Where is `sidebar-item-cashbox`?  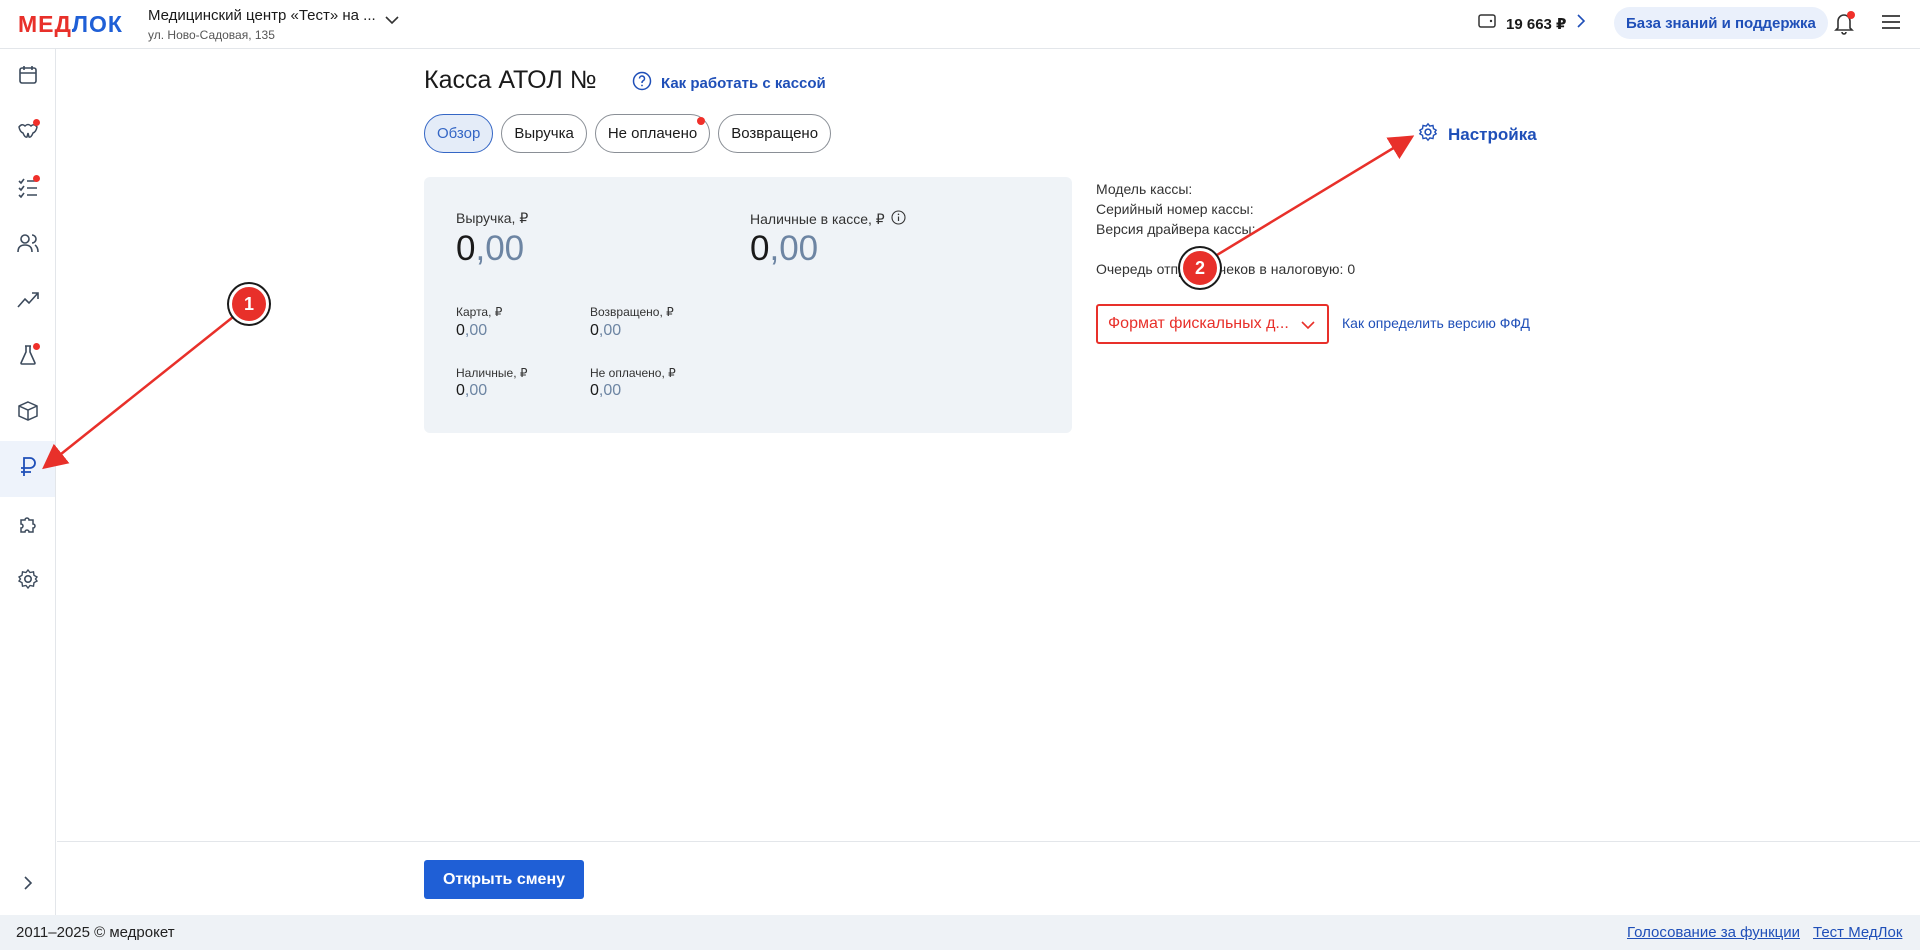 sidebar-item-cashbox is located at coordinates (27, 469).